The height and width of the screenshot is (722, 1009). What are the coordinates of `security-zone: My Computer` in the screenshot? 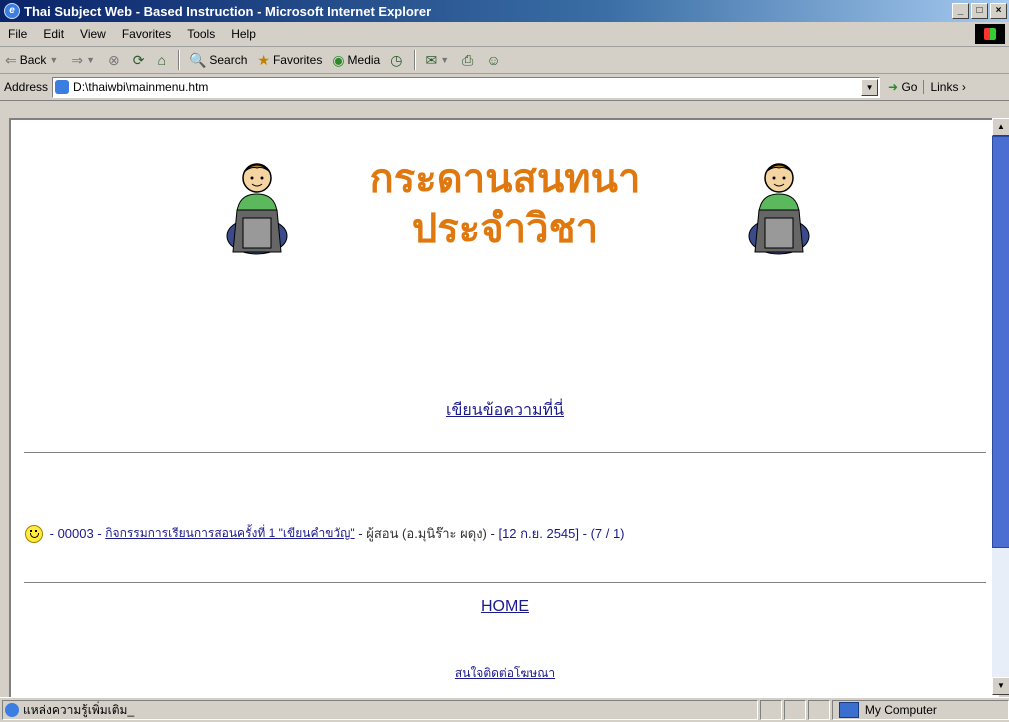 It's located at (920, 710).